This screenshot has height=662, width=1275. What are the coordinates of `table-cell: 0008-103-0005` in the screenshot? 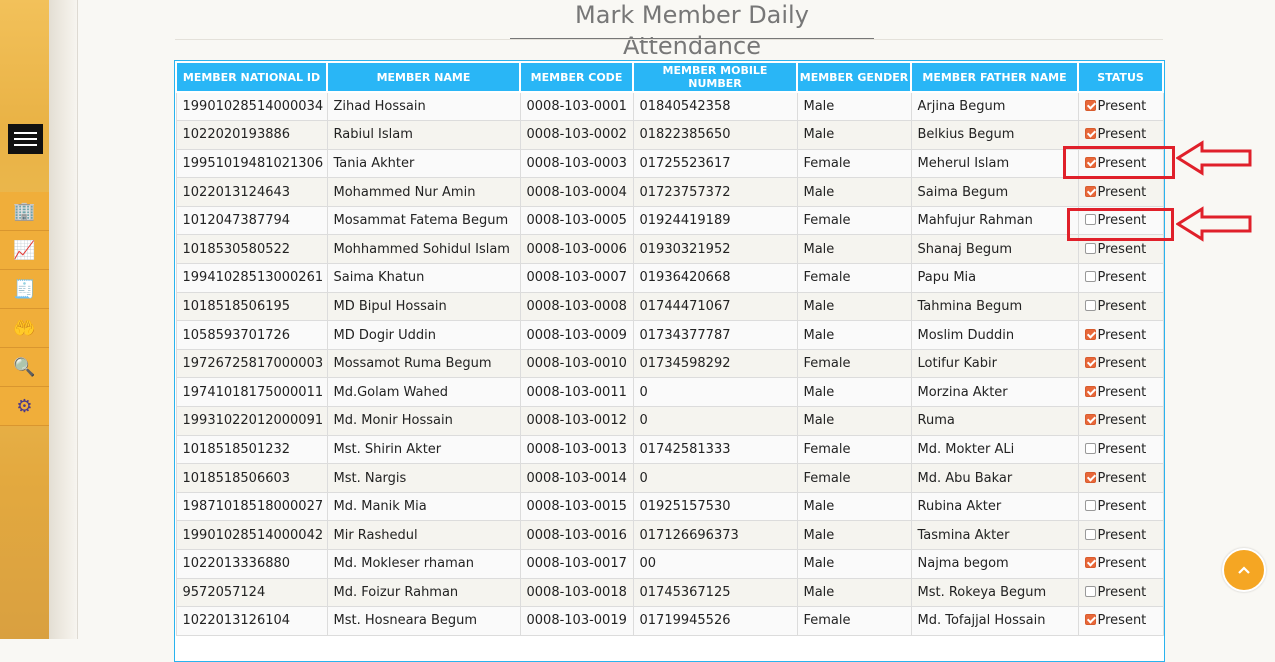 It's located at (576, 220).